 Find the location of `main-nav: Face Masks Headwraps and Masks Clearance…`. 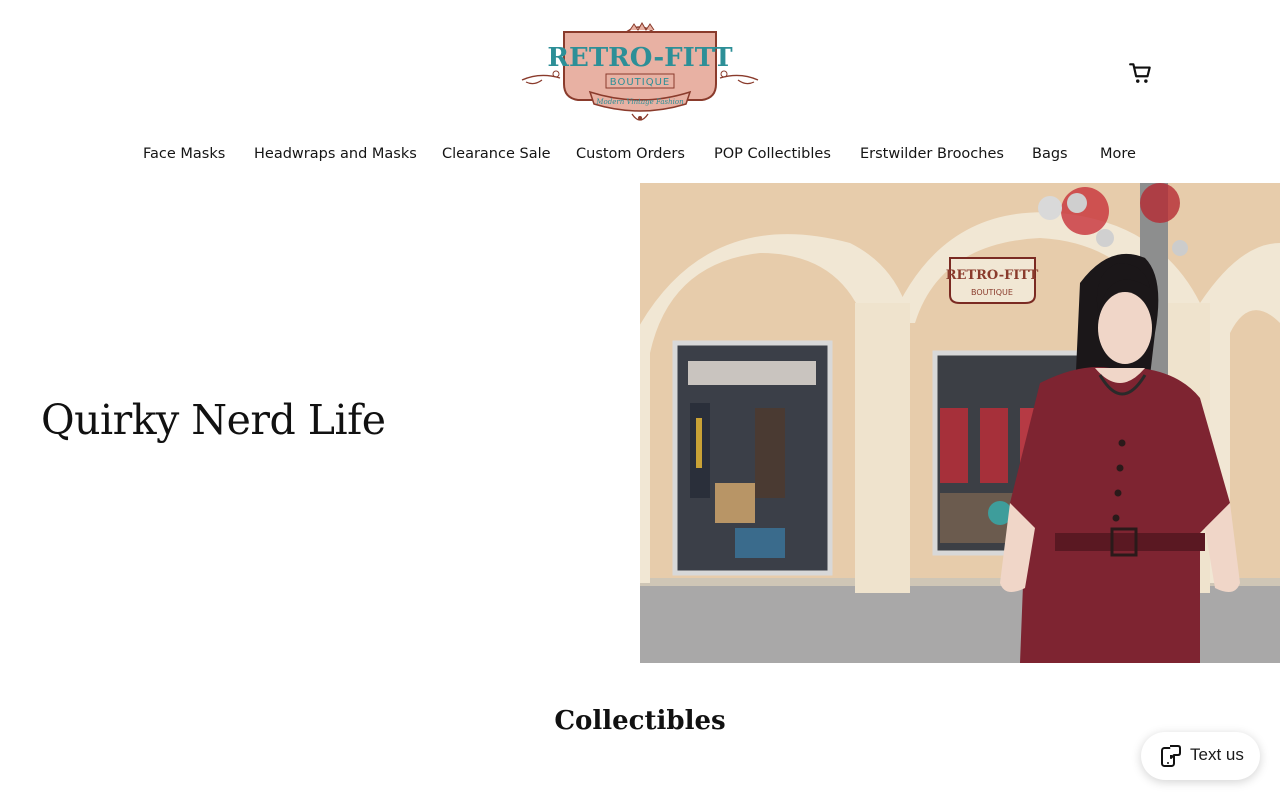

main-nav: Face Masks Headwraps and Masks Clearance… is located at coordinates (640, 155).